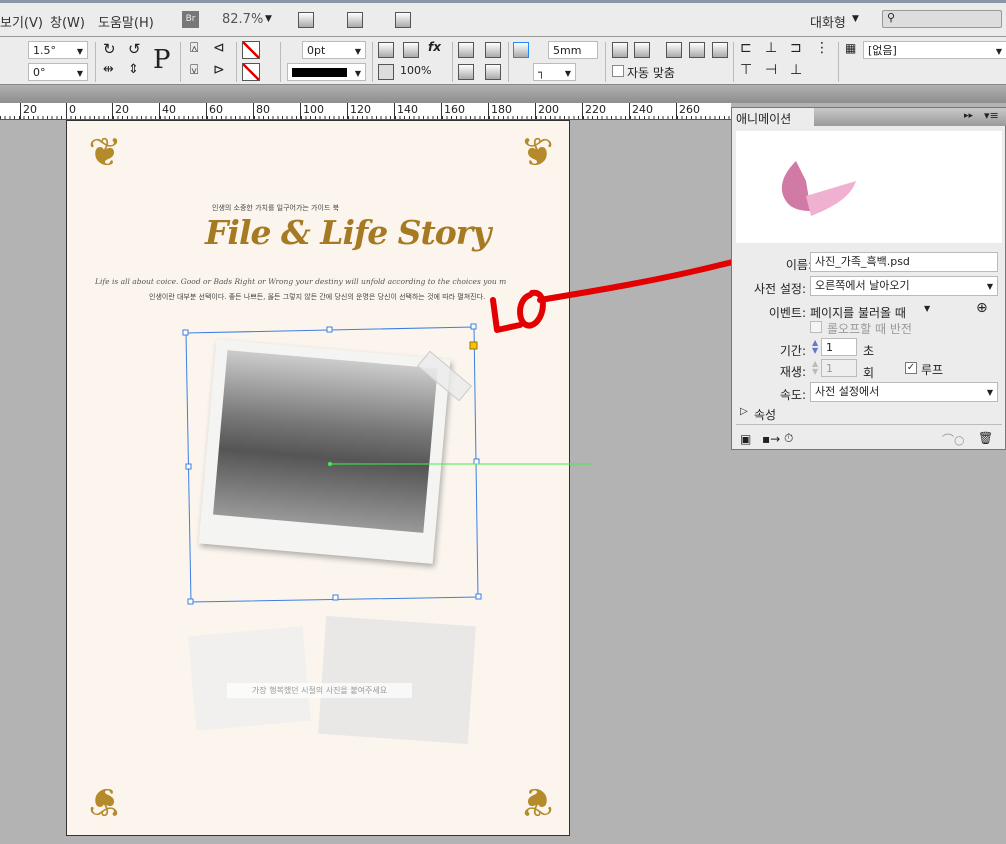 The width and height of the screenshot is (1006, 844). I want to click on panel-tab-label: 애니메이션, so click(764, 119).